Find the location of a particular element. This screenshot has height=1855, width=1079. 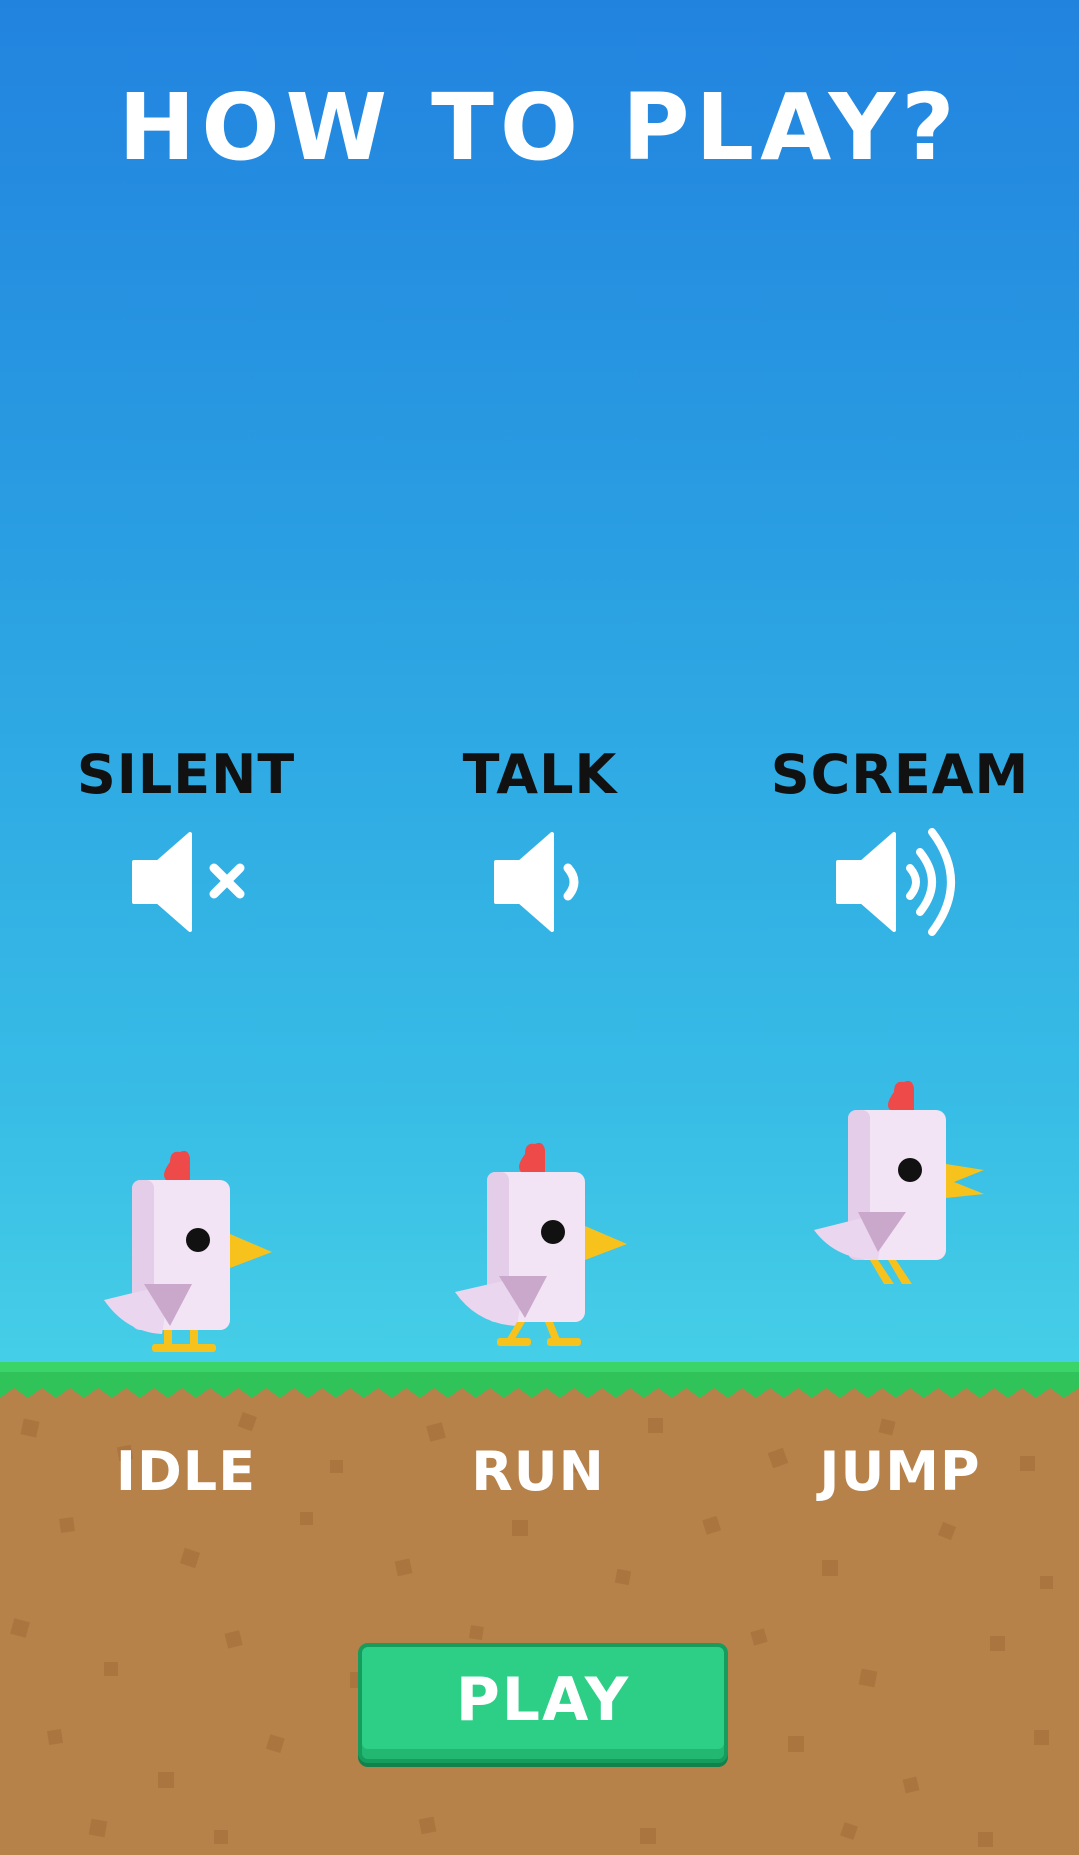

voice-label-silent: SILENT is located at coordinates (186, 774).